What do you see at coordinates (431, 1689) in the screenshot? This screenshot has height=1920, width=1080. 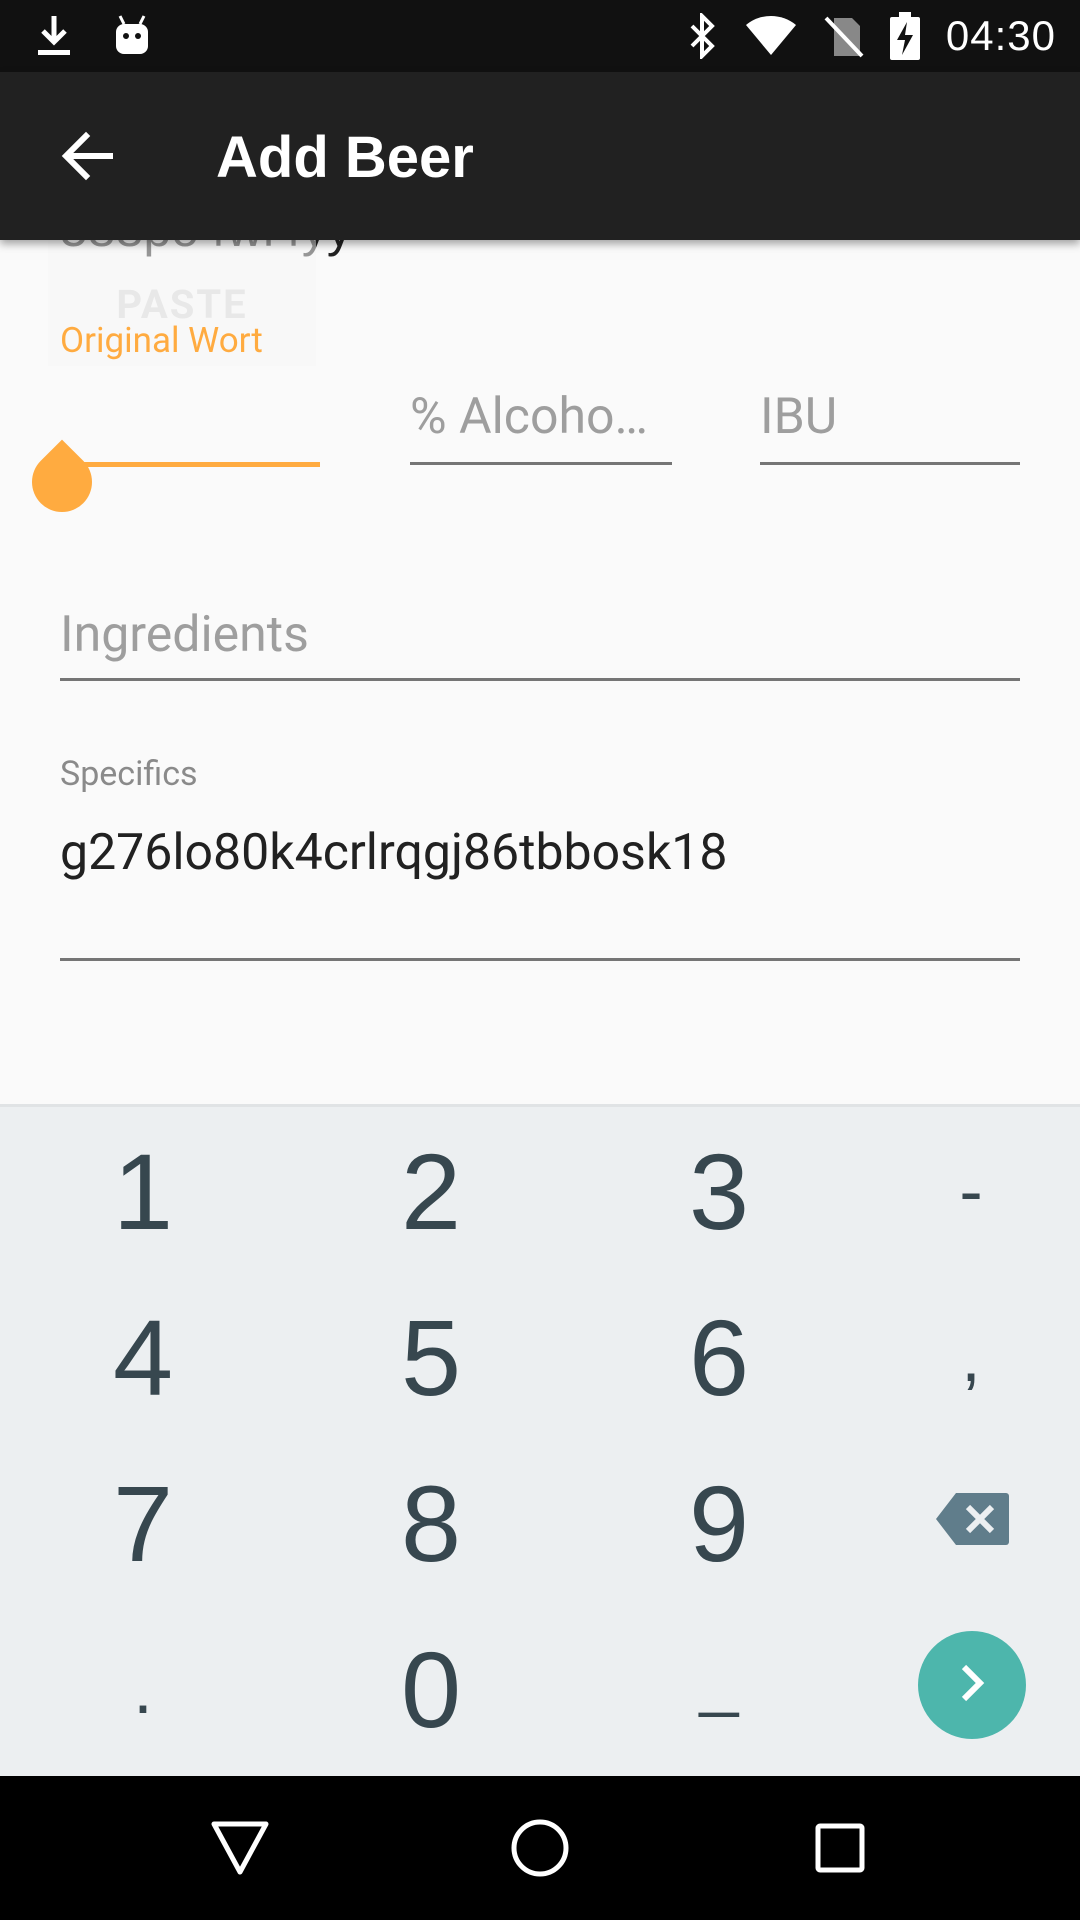 I see `key-0: 0` at bounding box center [431, 1689].